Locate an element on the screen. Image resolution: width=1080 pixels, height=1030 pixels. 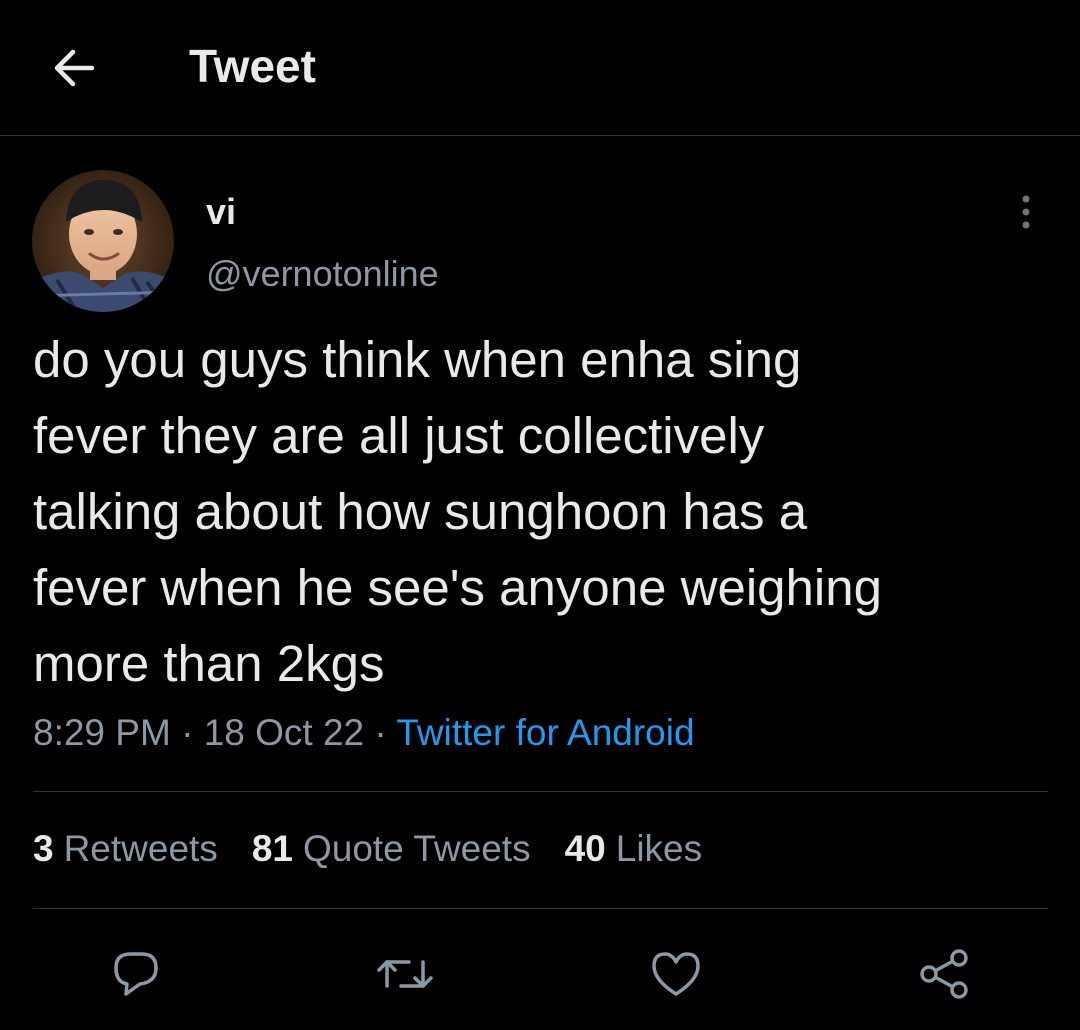
engagement-stats: 3 Retweets 81 Quote Tweets 40 Likes is located at coordinates (367, 849).